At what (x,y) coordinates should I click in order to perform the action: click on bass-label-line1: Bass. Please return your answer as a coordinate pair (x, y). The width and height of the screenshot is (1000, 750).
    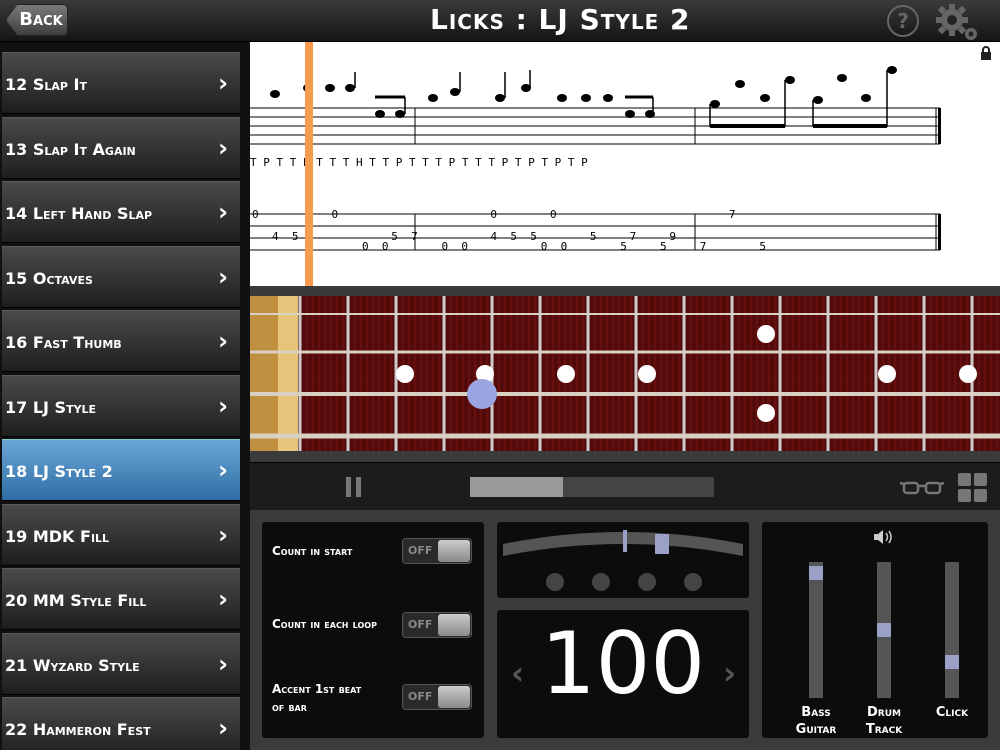
    Looking at the image, I should click on (816, 712).